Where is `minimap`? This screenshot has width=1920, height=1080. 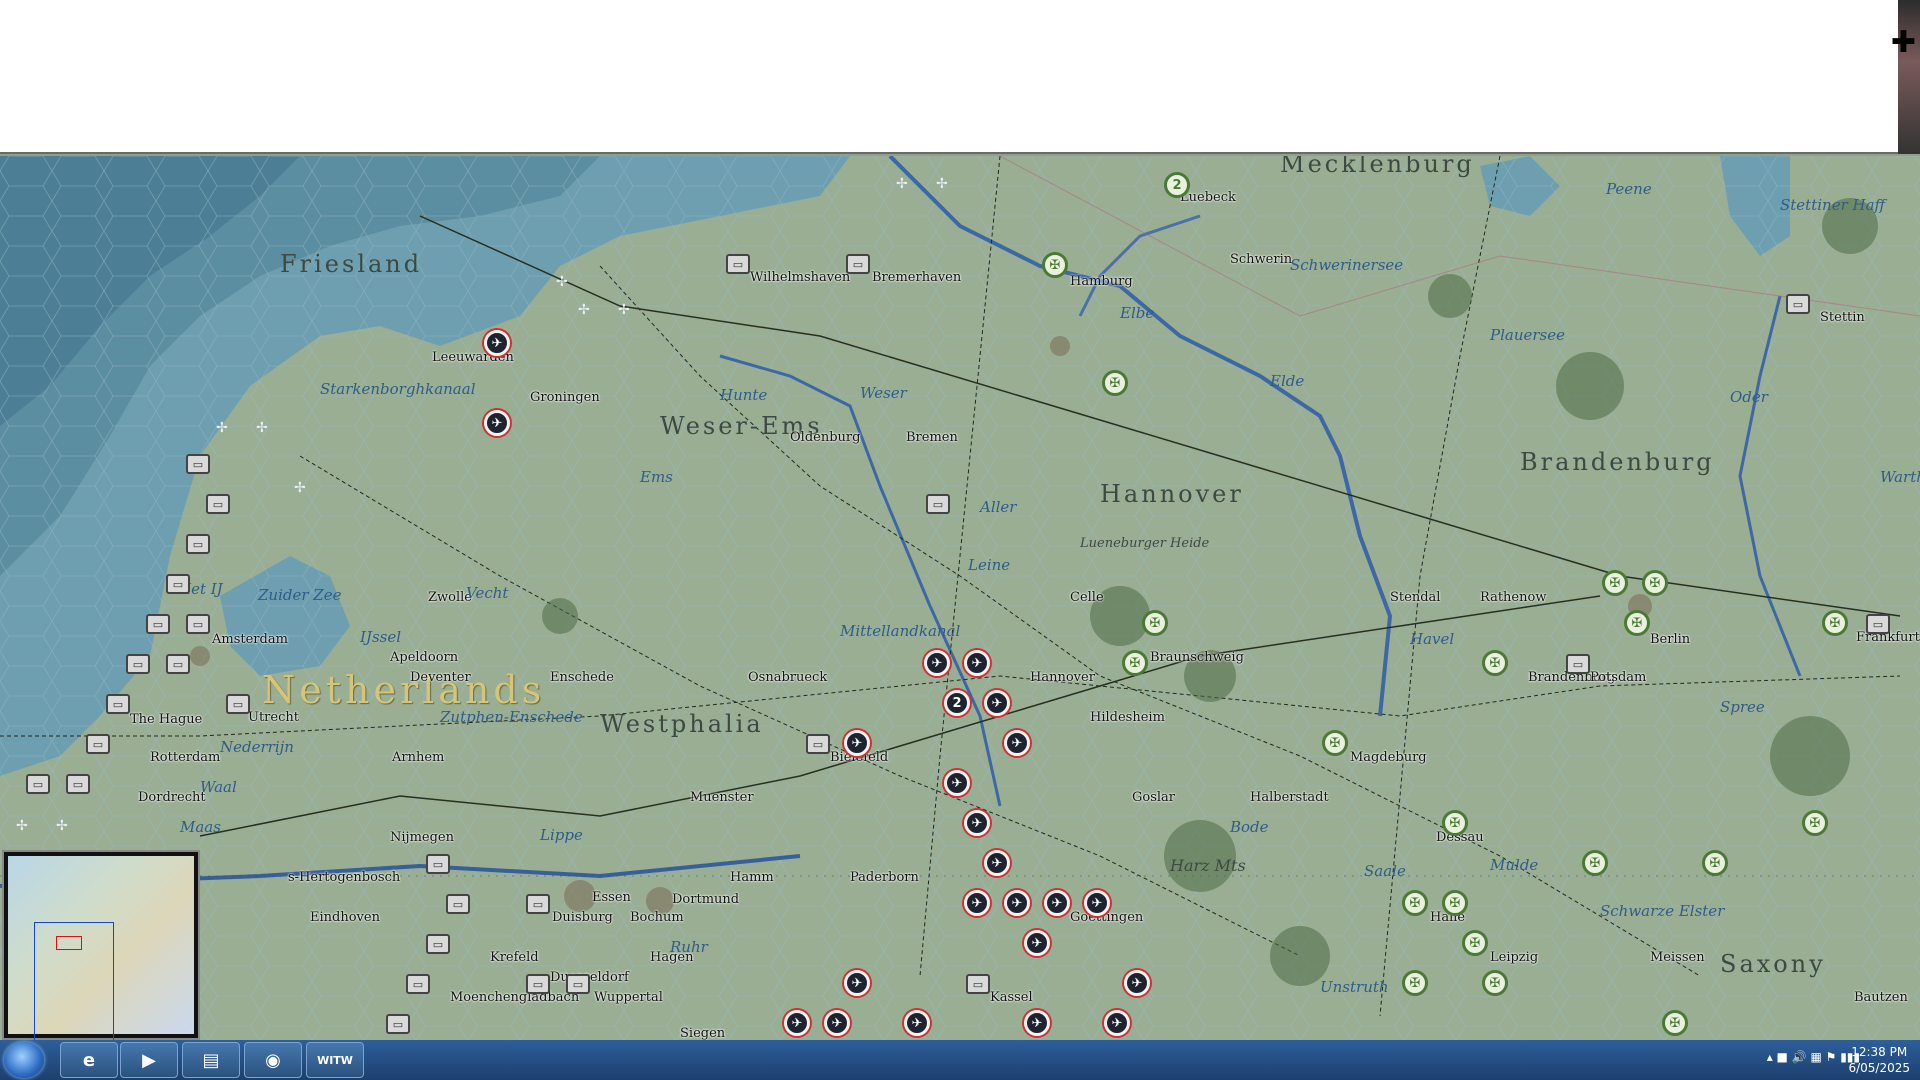
minimap is located at coordinates (101, 947).